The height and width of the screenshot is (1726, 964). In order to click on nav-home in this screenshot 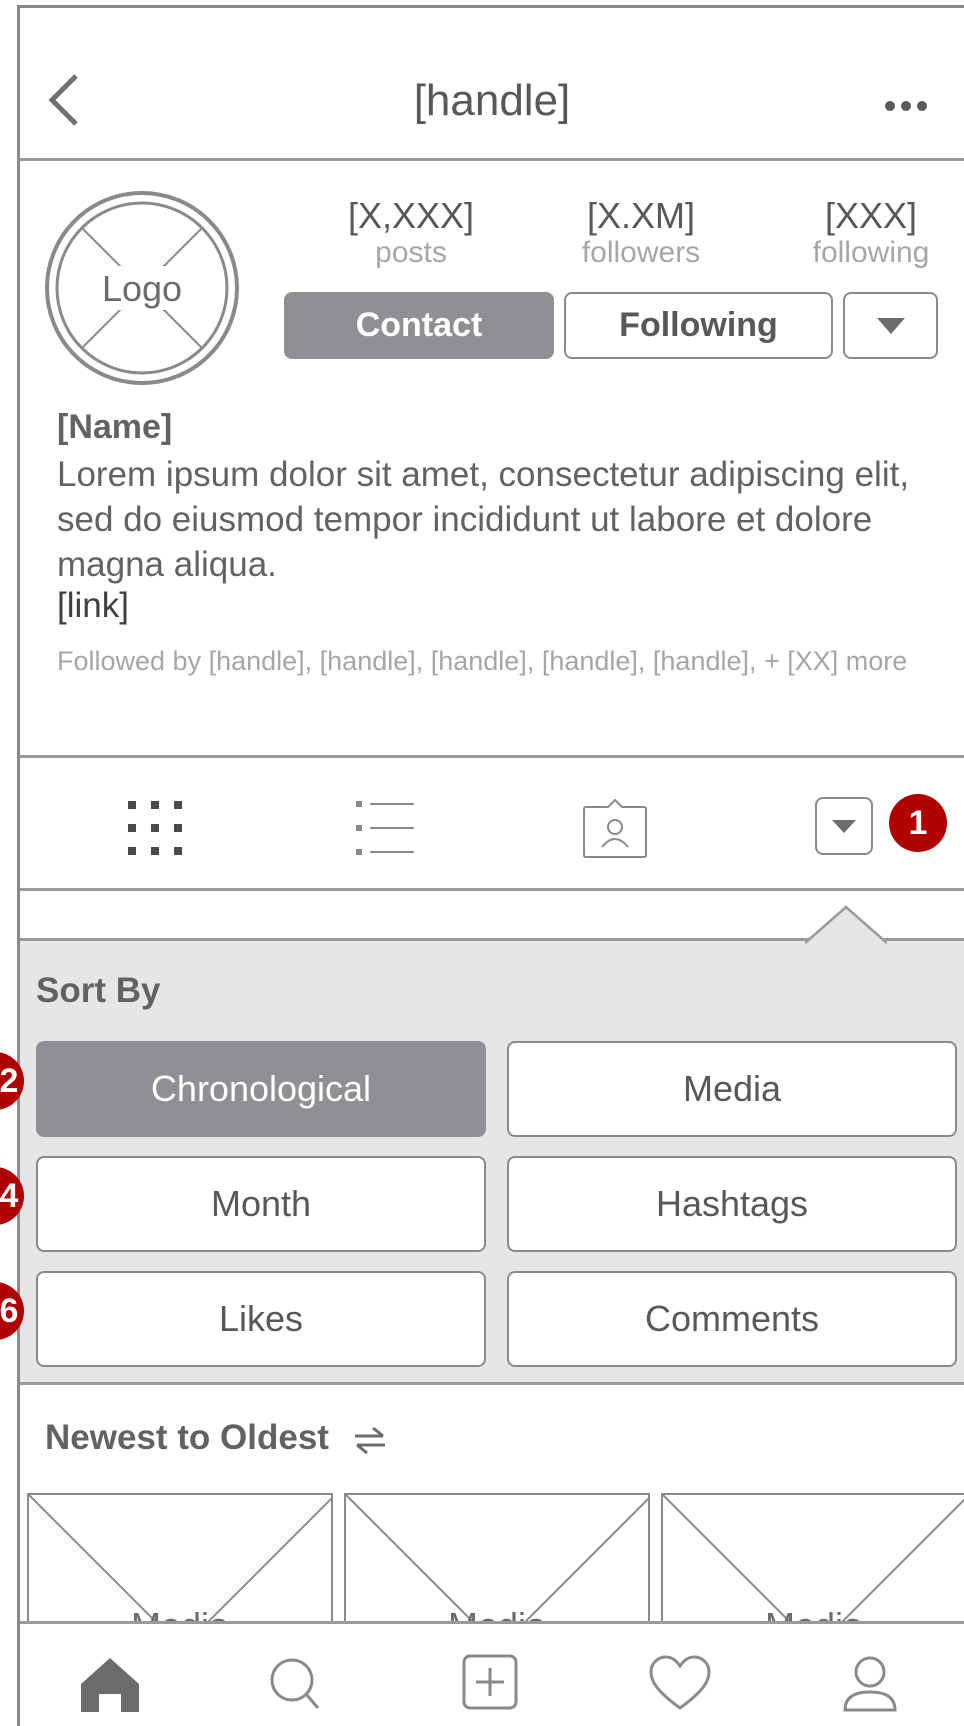, I will do `click(110, 1684)`.